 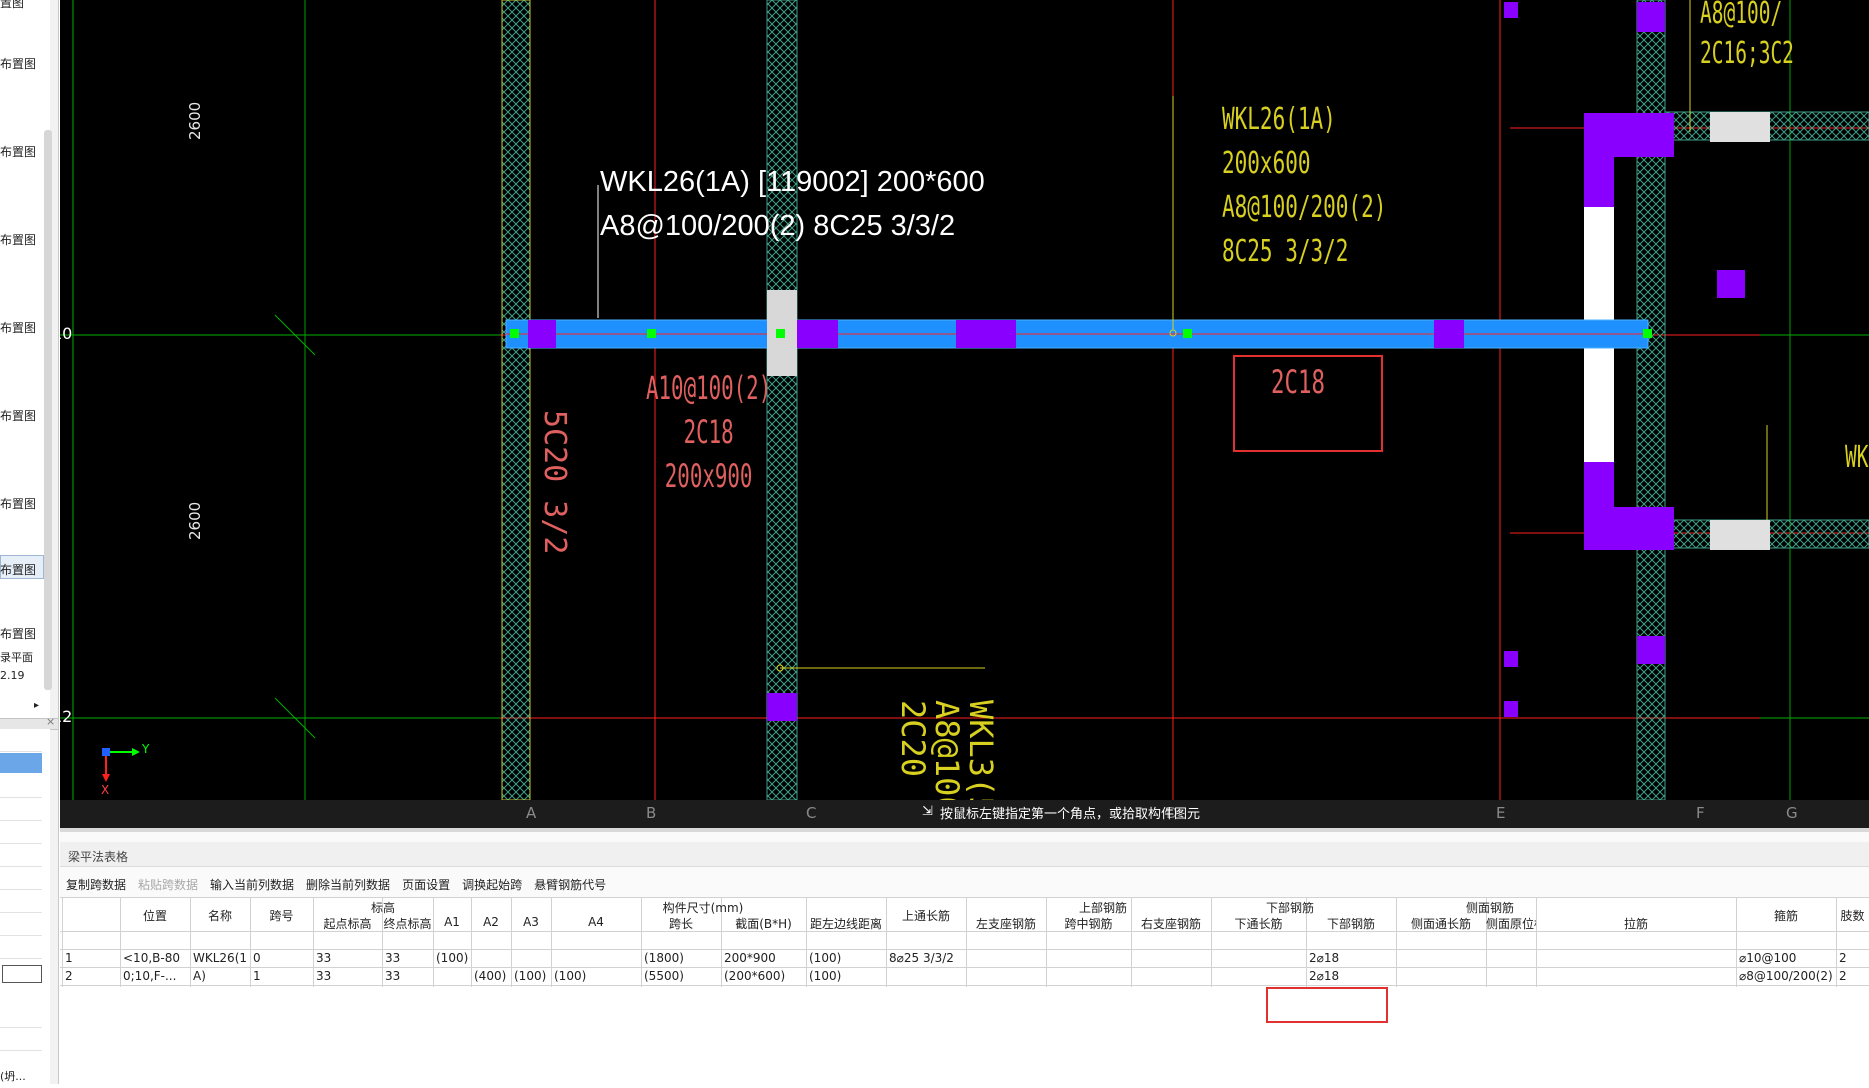 What do you see at coordinates (570, 886) in the screenshot?
I see `cantilever-code-button: 悬臂钢筋代号` at bounding box center [570, 886].